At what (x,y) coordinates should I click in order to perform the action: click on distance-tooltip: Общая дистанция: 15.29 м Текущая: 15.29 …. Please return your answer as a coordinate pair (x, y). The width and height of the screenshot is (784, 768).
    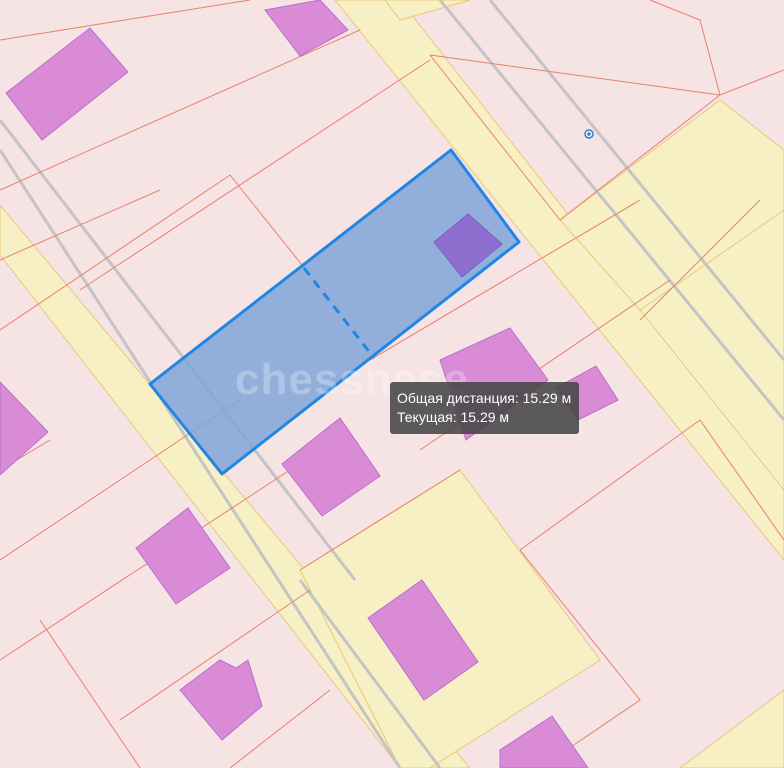
    Looking at the image, I should click on (485, 408).